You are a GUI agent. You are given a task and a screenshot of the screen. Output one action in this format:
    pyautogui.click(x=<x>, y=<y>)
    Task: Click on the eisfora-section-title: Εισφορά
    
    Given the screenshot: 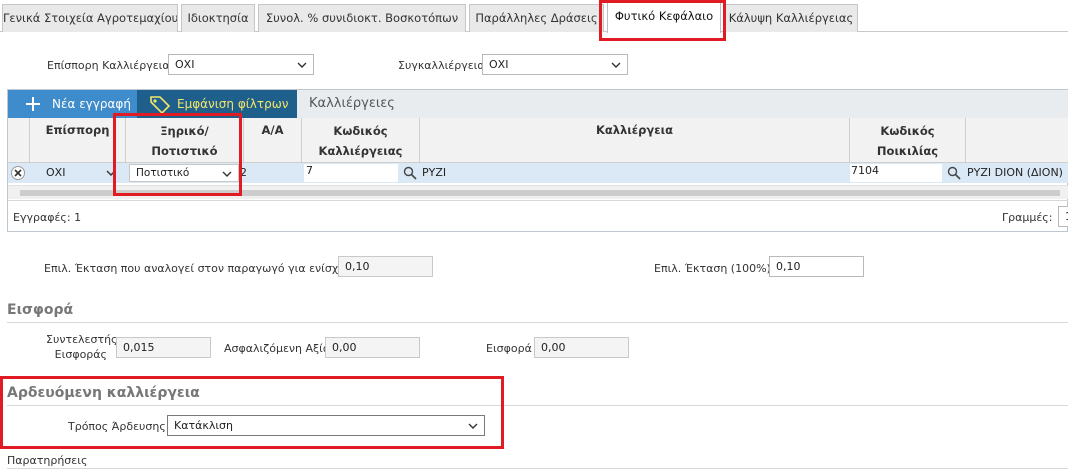 What is the action you would take?
    pyautogui.click(x=40, y=310)
    